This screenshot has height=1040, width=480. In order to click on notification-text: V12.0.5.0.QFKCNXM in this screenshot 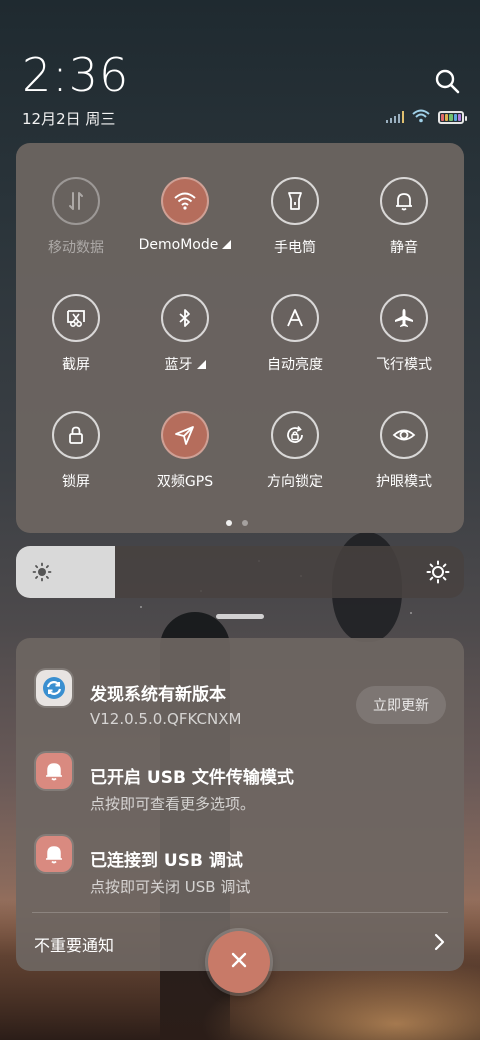, I will do `click(166, 719)`.